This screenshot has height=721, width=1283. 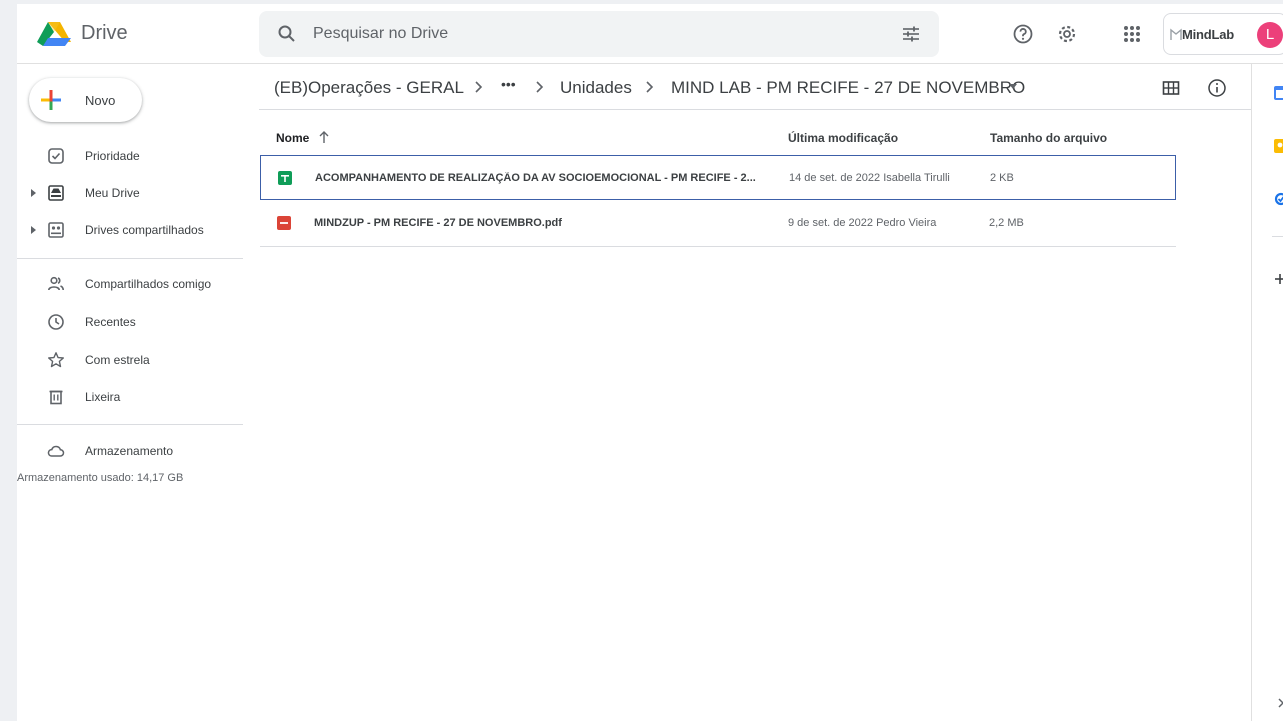 What do you see at coordinates (1006, 223) in the screenshot?
I see `file-size: 2,2 MB` at bounding box center [1006, 223].